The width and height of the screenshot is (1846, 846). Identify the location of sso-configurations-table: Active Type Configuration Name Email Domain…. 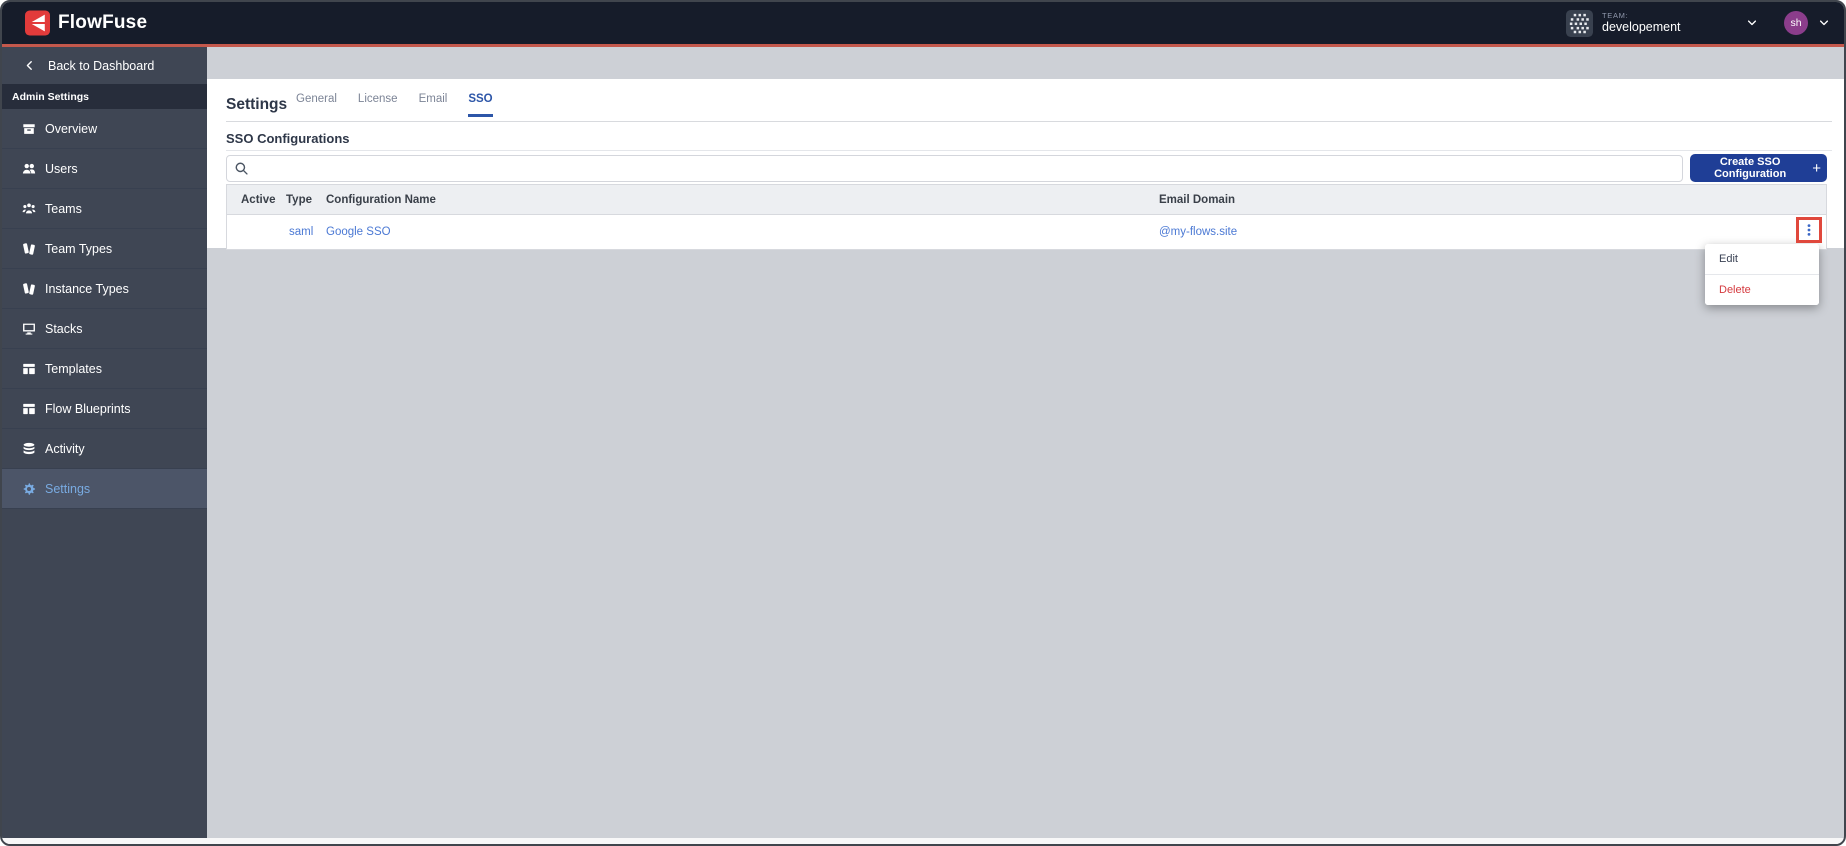
(1026, 217).